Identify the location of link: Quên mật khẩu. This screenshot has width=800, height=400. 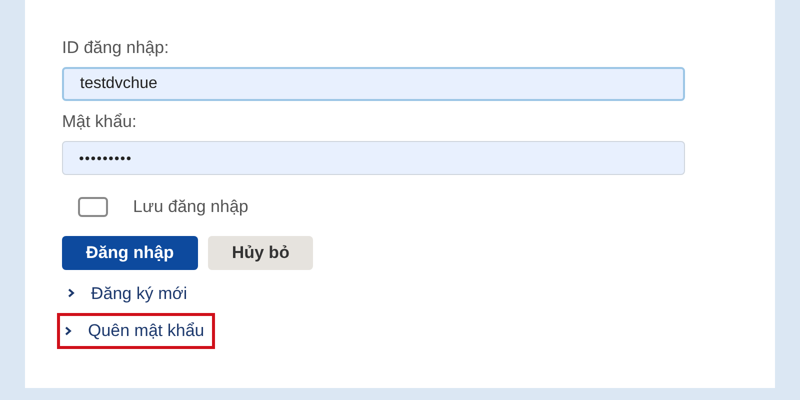
(146, 331).